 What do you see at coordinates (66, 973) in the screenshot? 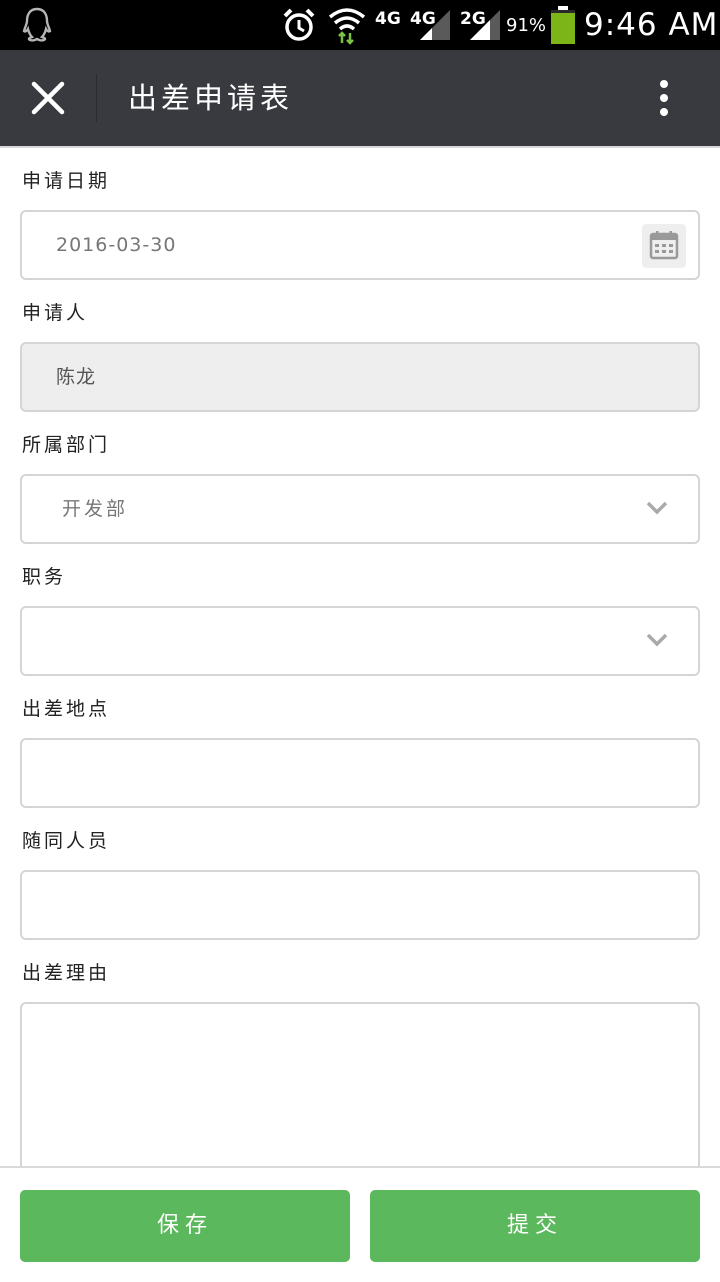
I see `reason-label: 出差理由` at bounding box center [66, 973].